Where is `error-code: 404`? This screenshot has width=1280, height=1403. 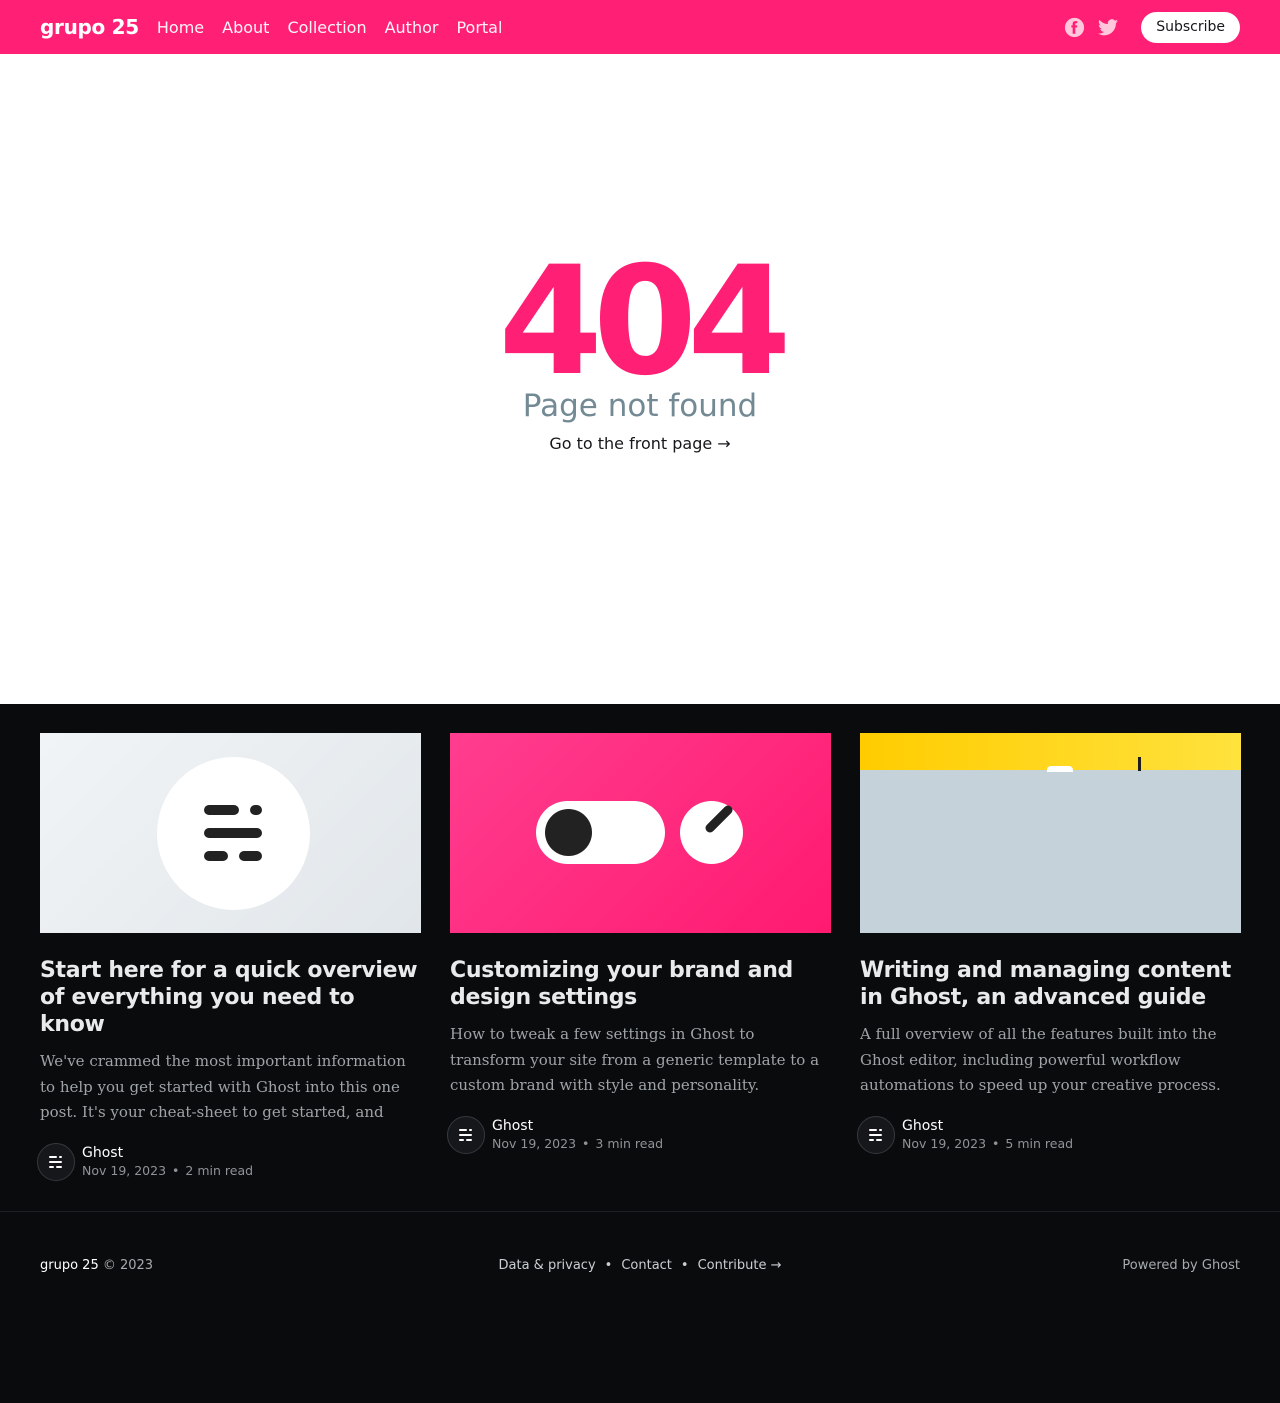 error-code: 404 is located at coordinates (644, 322).